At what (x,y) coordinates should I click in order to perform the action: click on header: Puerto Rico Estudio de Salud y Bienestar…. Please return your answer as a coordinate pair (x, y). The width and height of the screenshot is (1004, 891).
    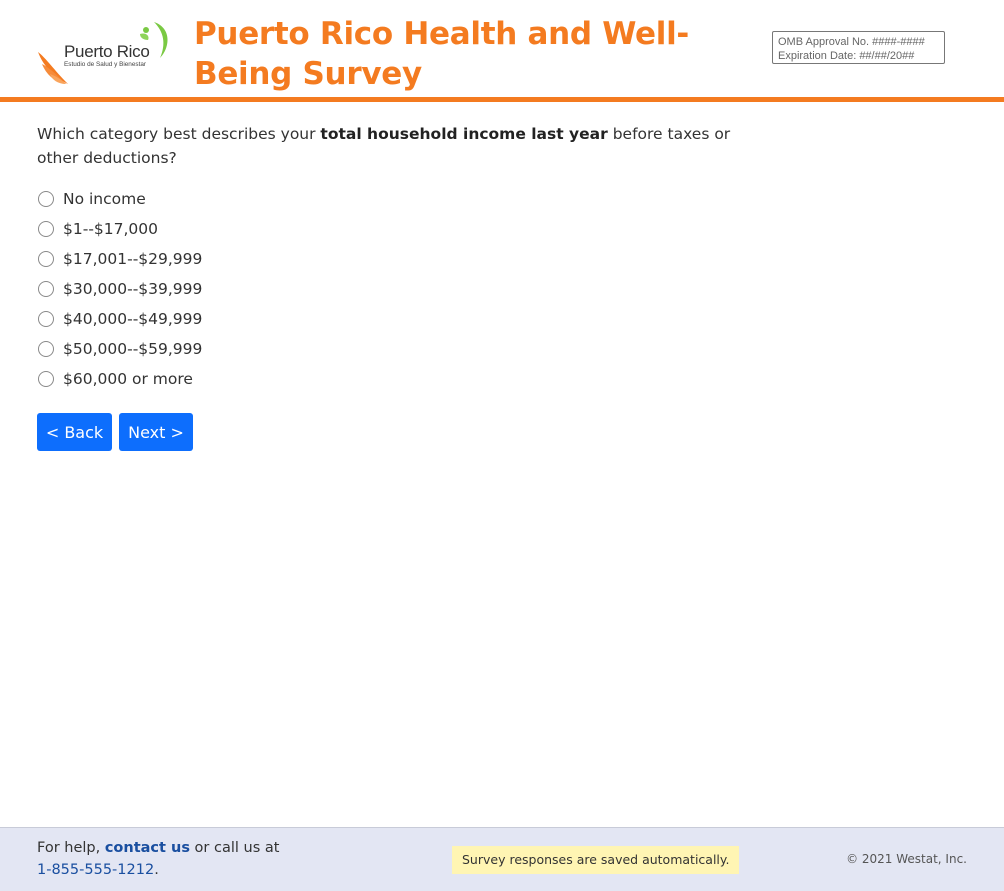
    Looking at the image, I should click on (502, 51).